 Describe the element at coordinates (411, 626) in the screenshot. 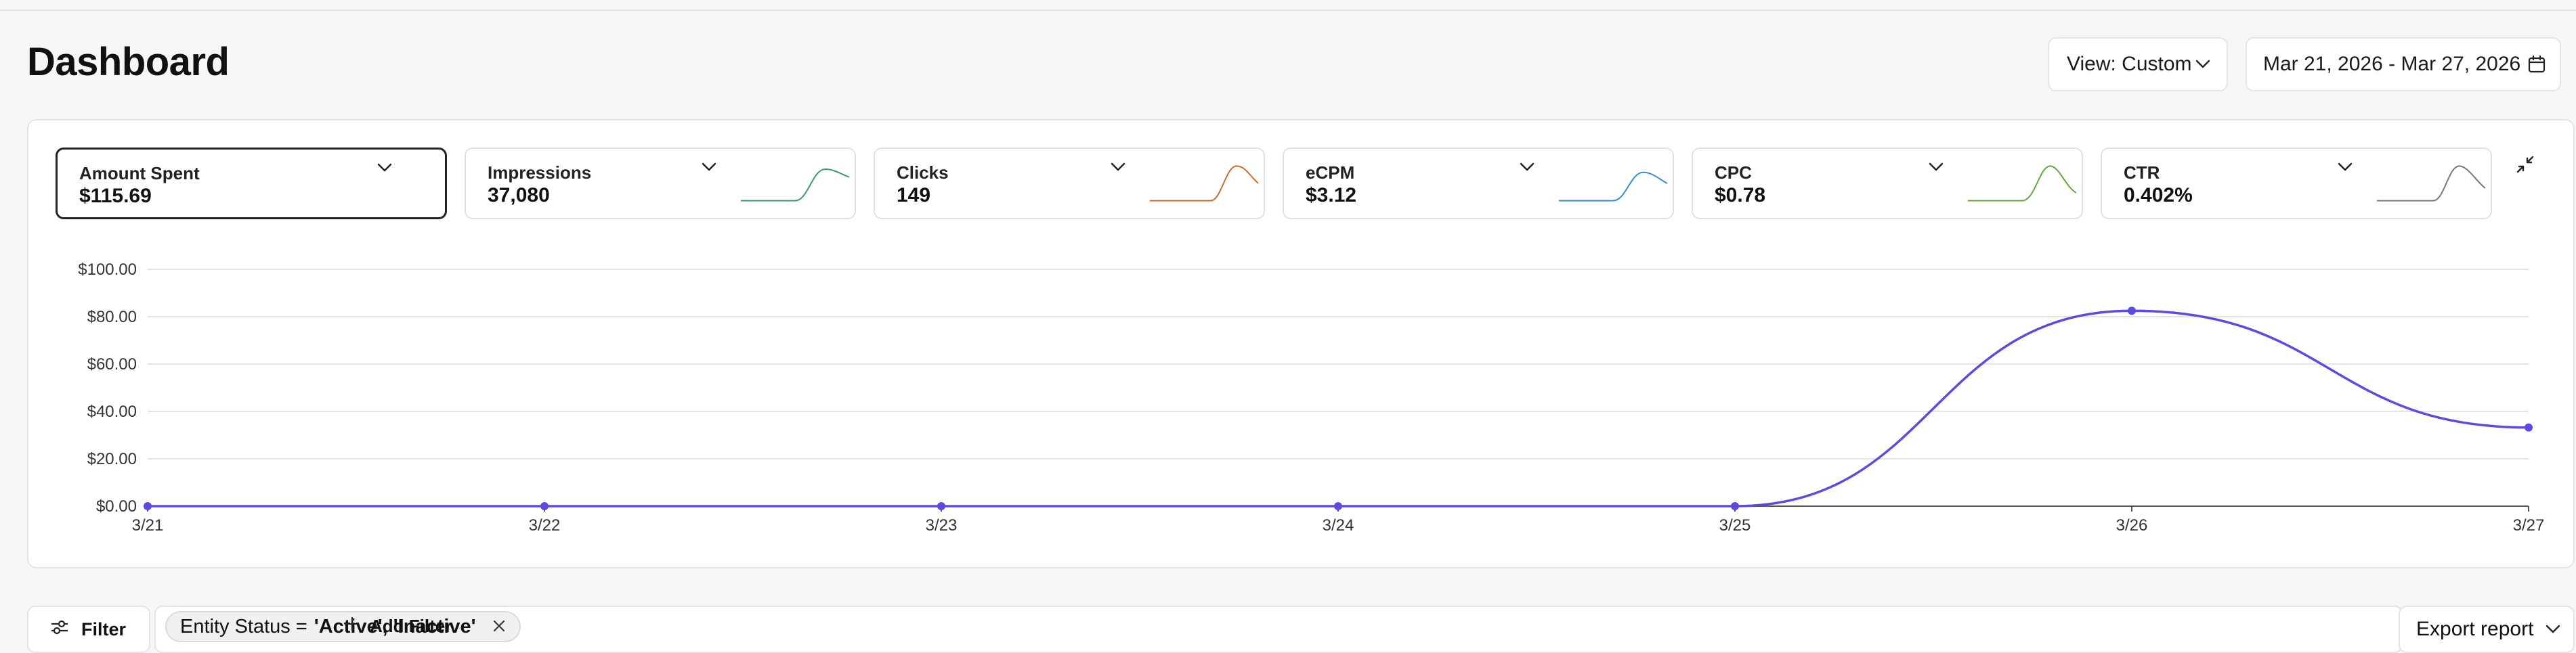

I see `add-filter-label: Add Filter` at that location.